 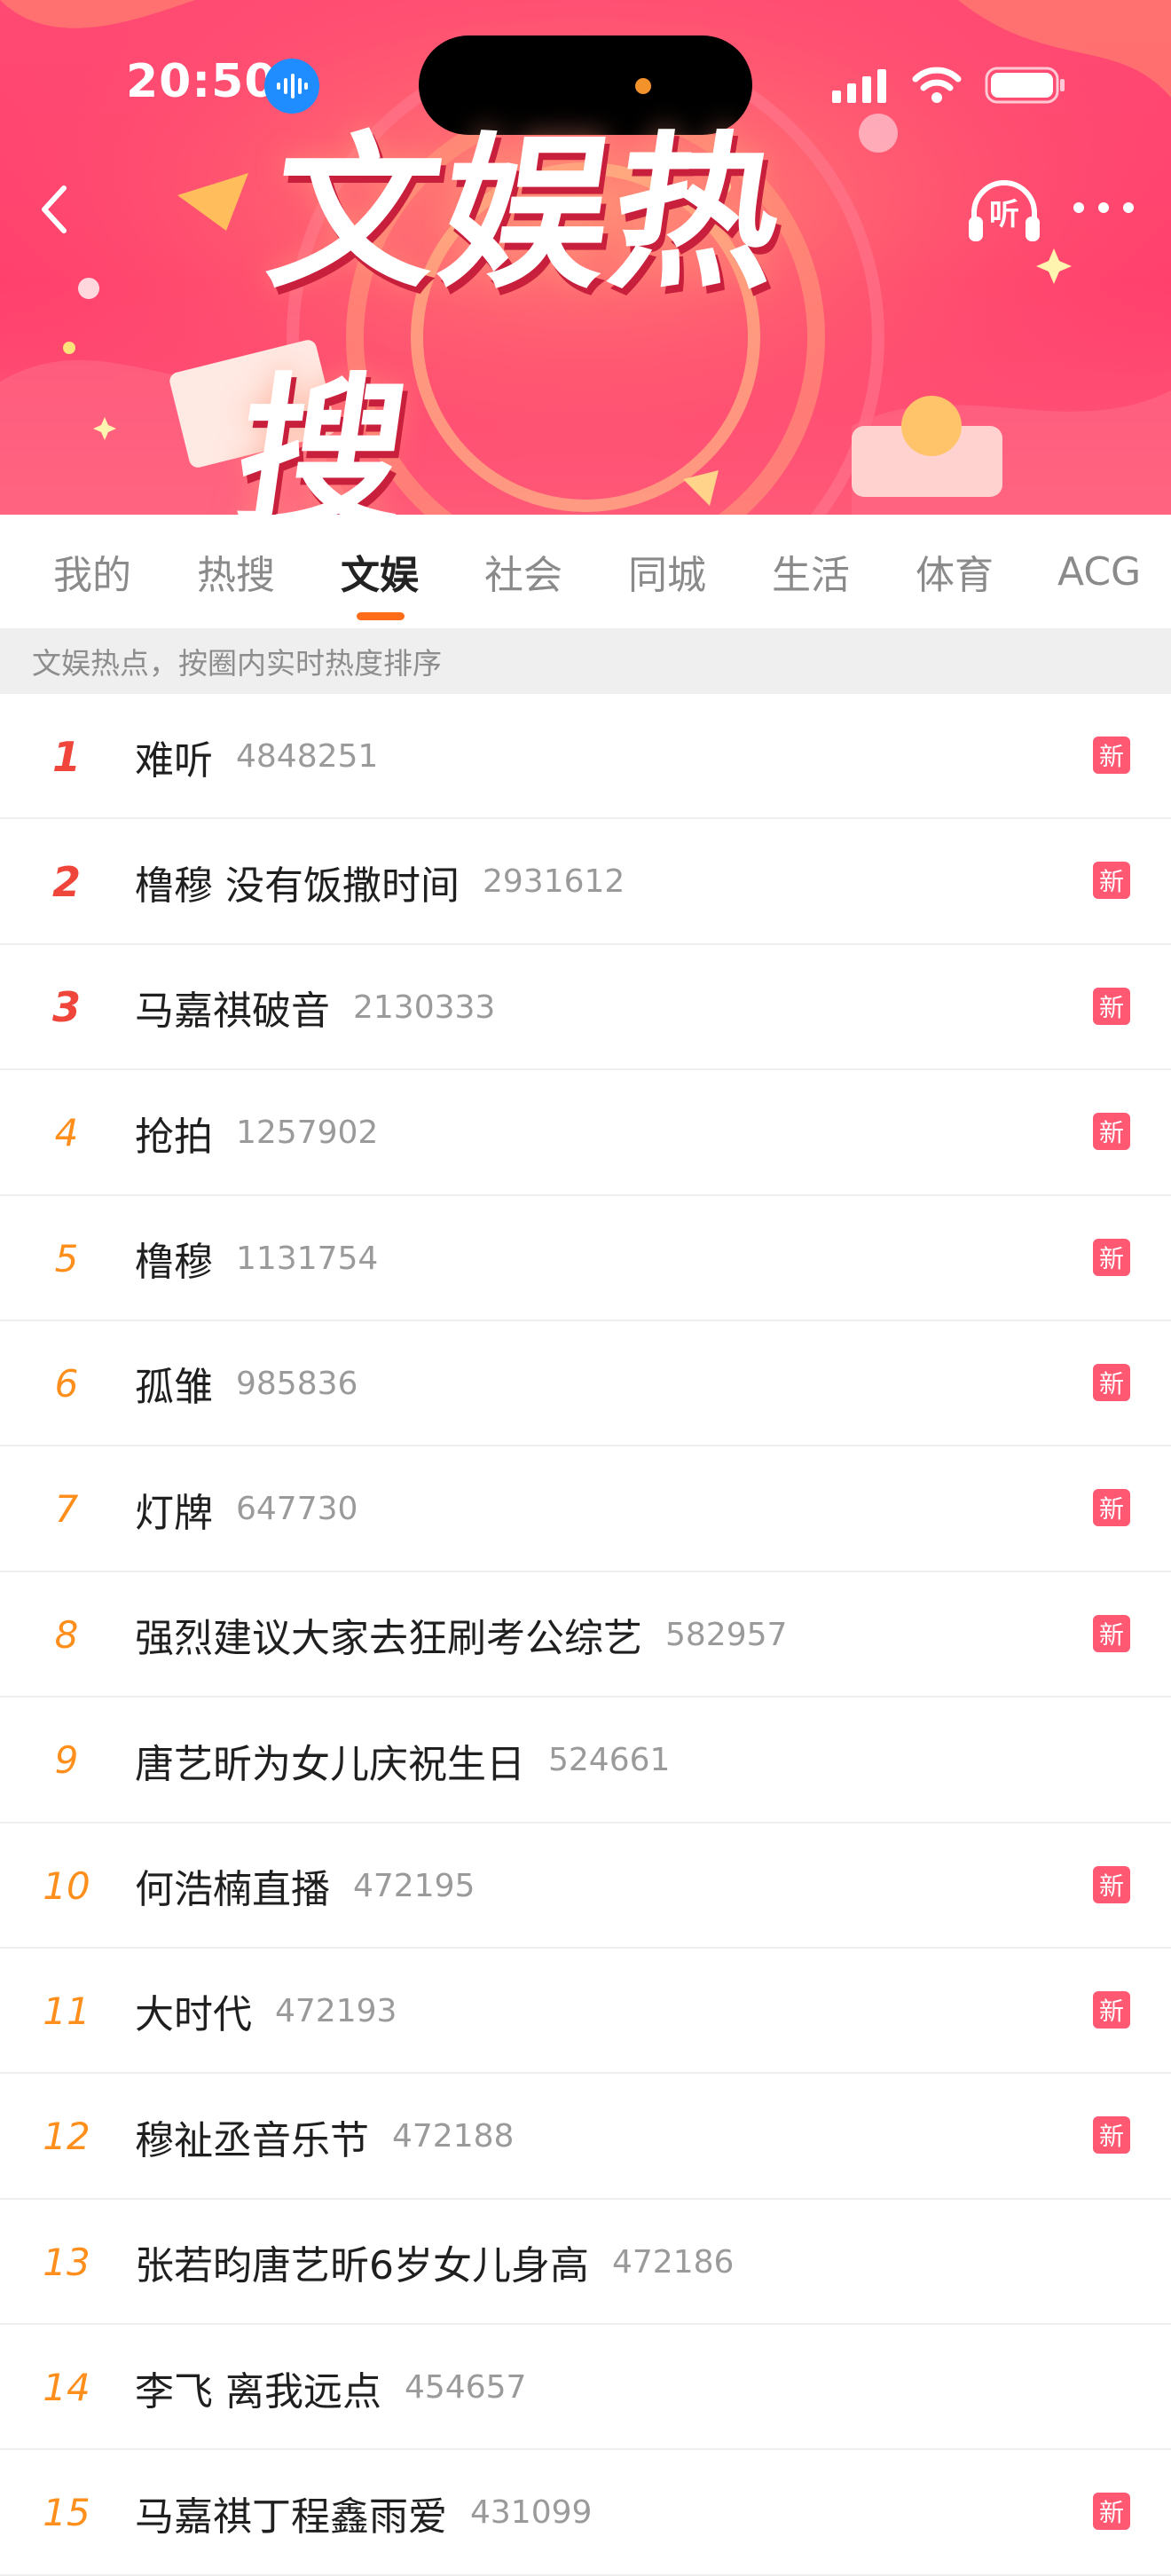 I want to click on topic-title: 马嘉祺破音, so click(x=233, y=1012).